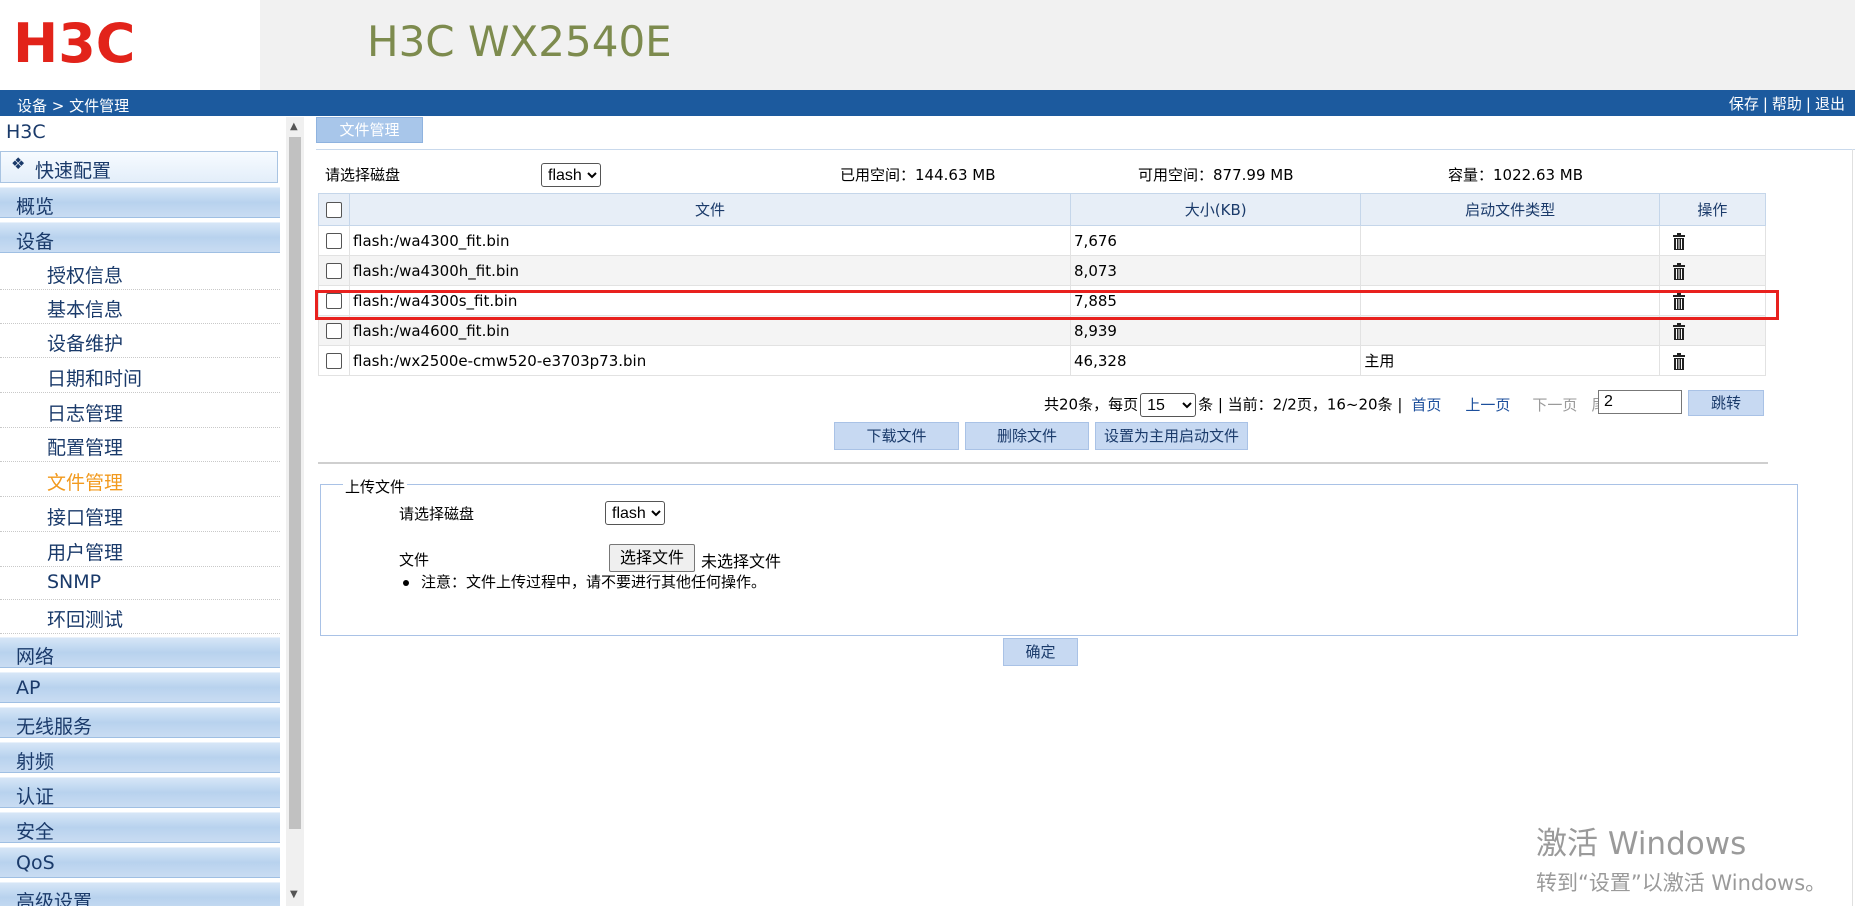 This screenshot has height=906, width=1855. Describe the element at coordinates (1744, 104) in the screenshot. I see `save-link: 保存` at that location.